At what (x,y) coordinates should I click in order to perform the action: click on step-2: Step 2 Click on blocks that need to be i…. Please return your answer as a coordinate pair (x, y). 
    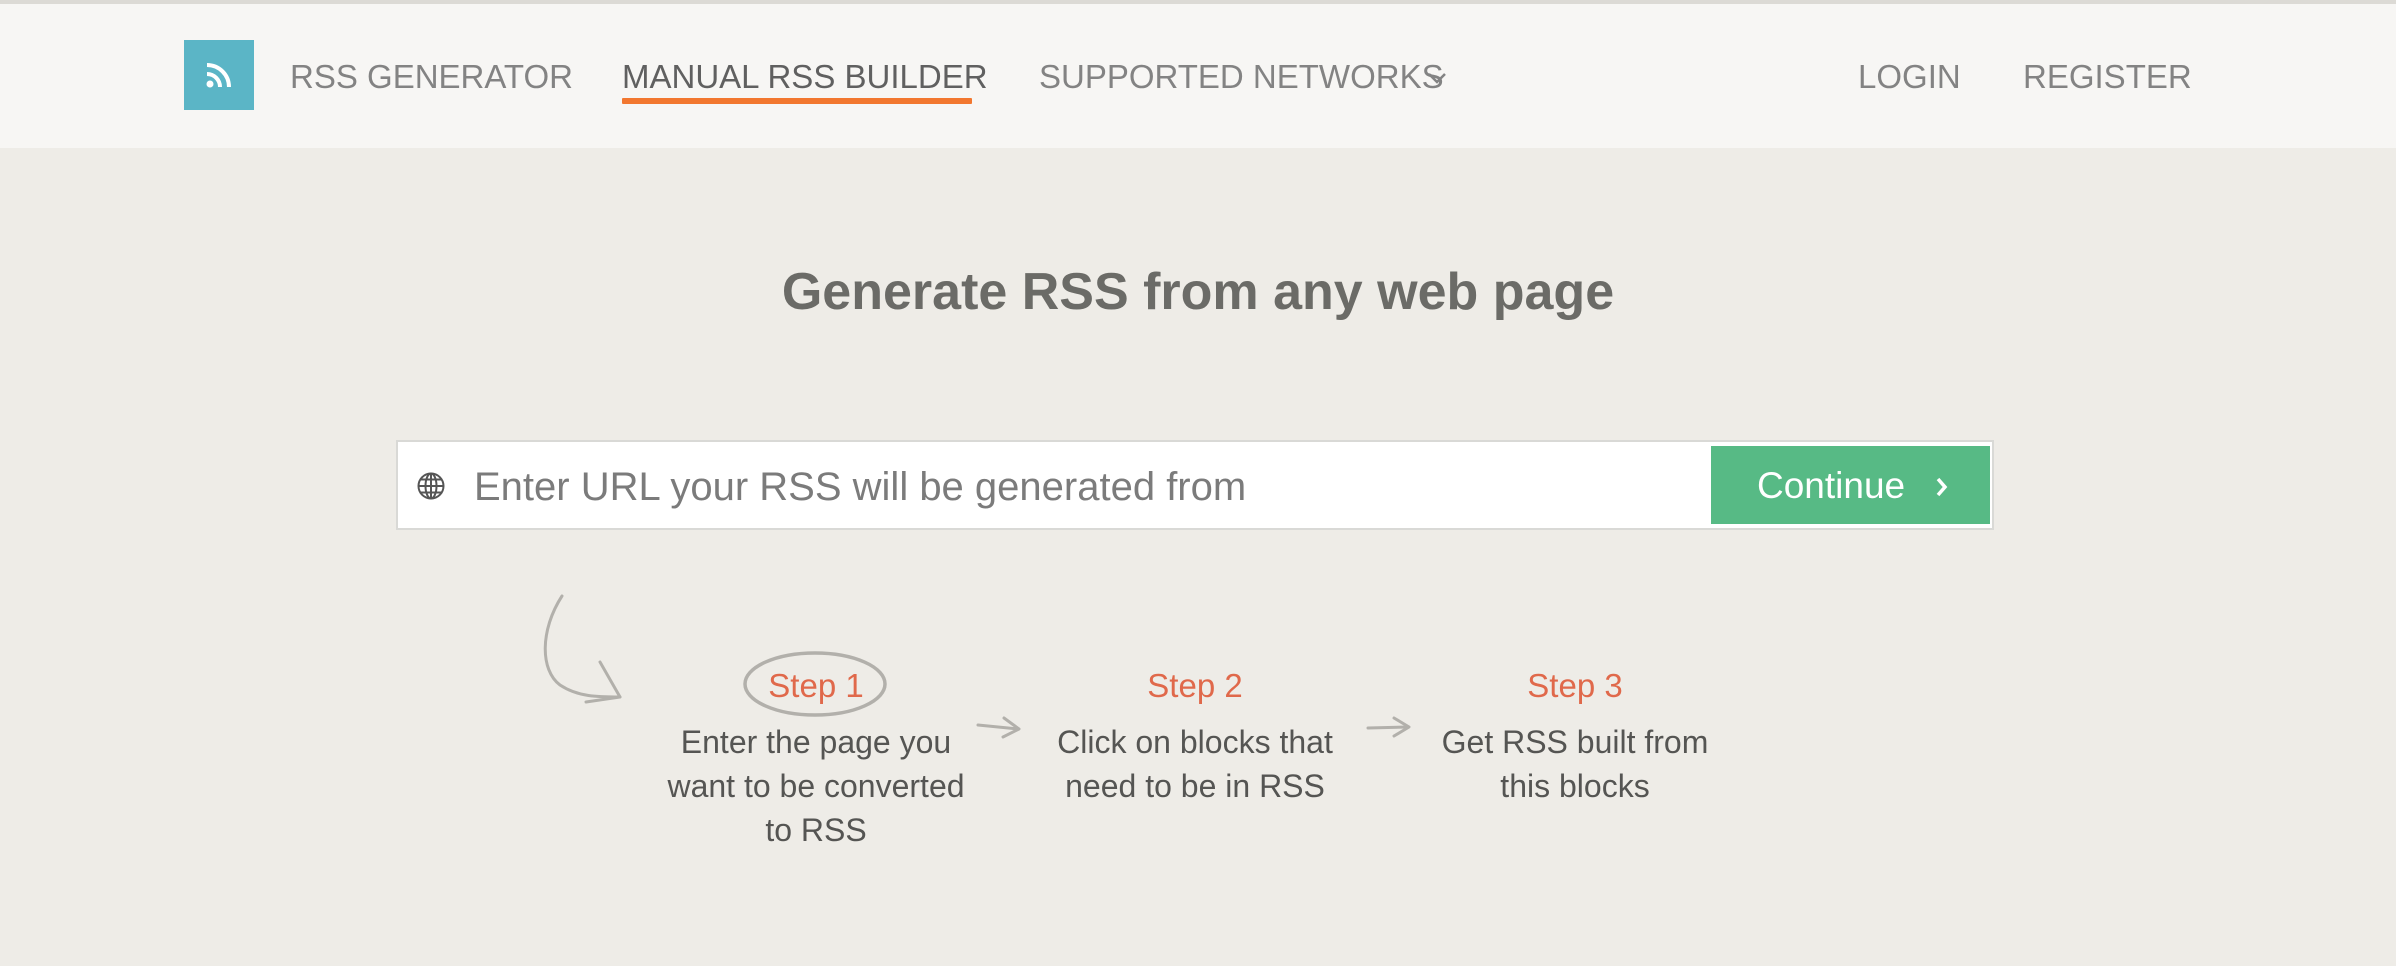
    Looking at the image, I should click on (1195, 735).